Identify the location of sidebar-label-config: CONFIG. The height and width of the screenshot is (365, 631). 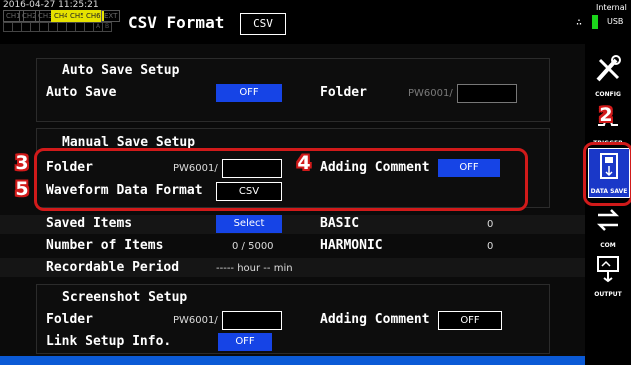
(608, 94).